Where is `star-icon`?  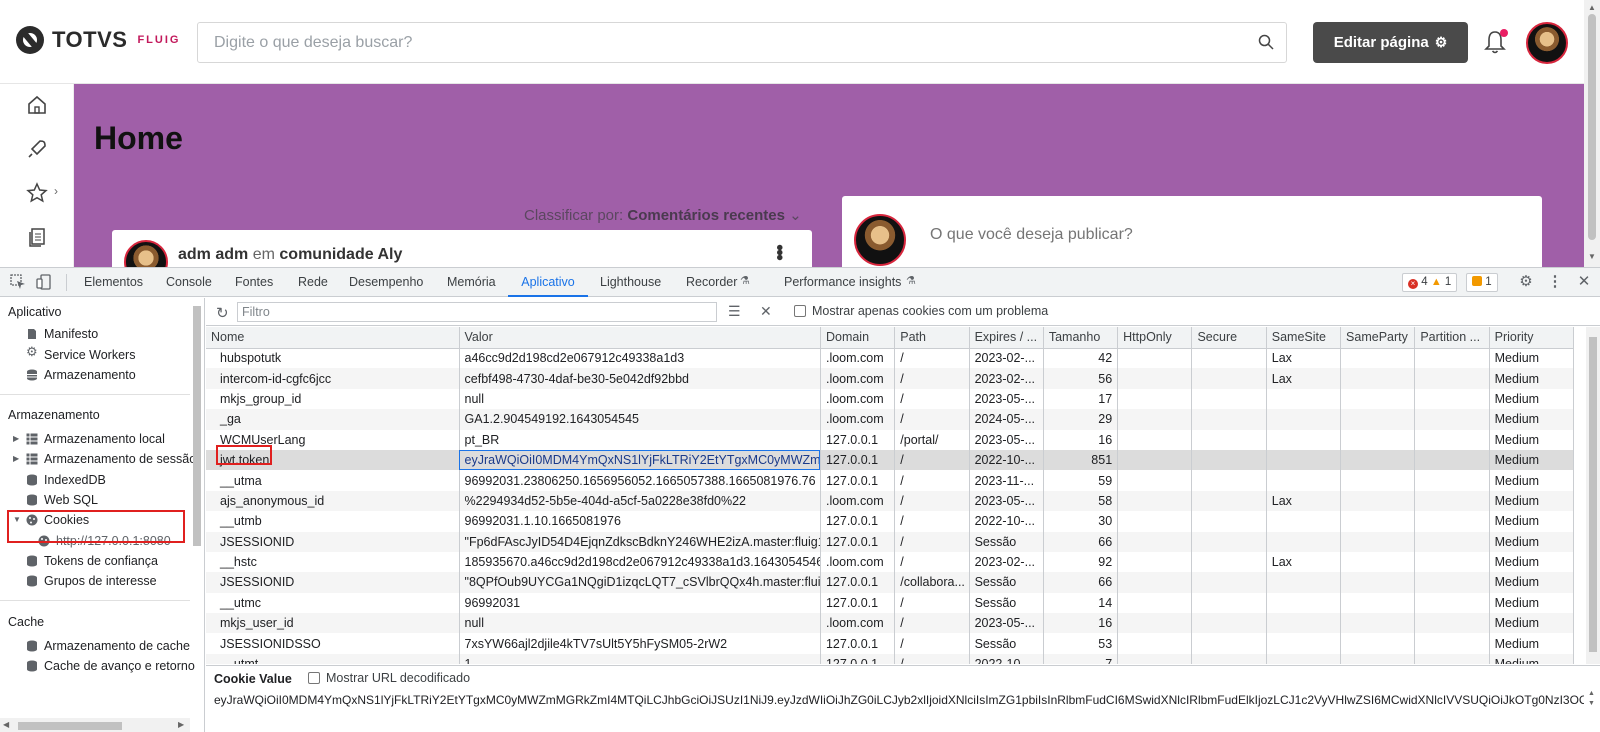 star-icon is located at coordinates (37, 193).